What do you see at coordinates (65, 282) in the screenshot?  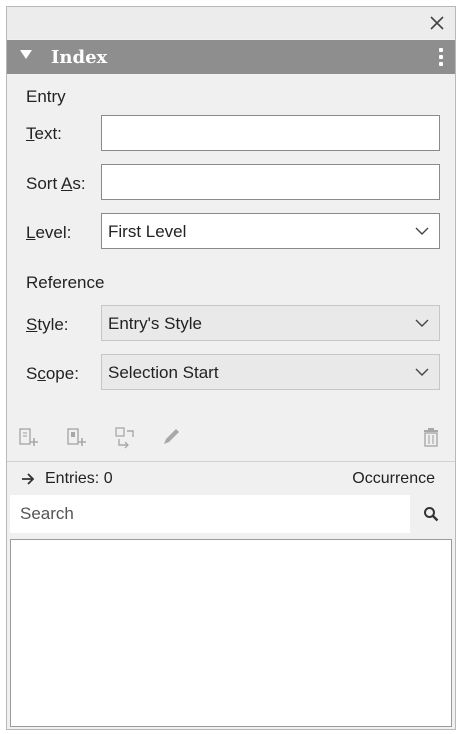 I see `reference-section-label: Reference` at bounding box center [65, 282].